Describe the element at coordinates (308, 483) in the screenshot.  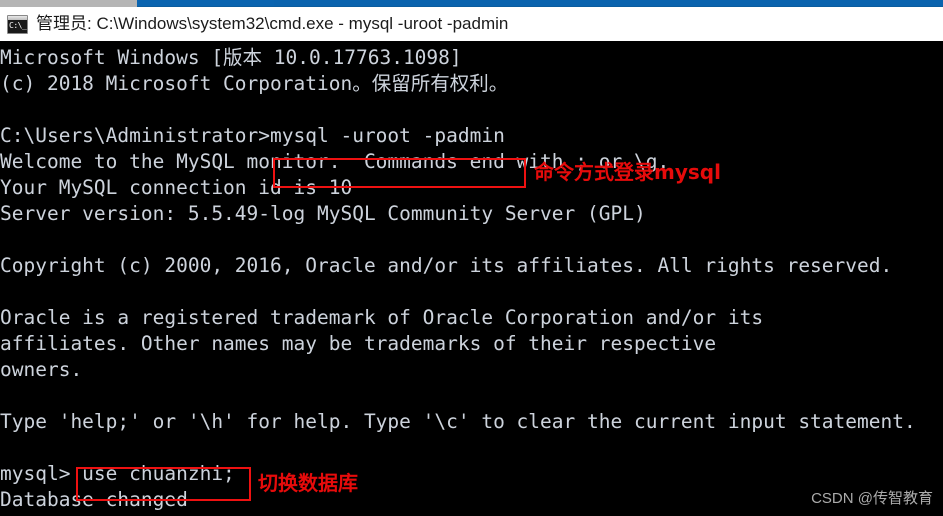
I see `annotation-switch-db-label: 切换数据库` at that location.